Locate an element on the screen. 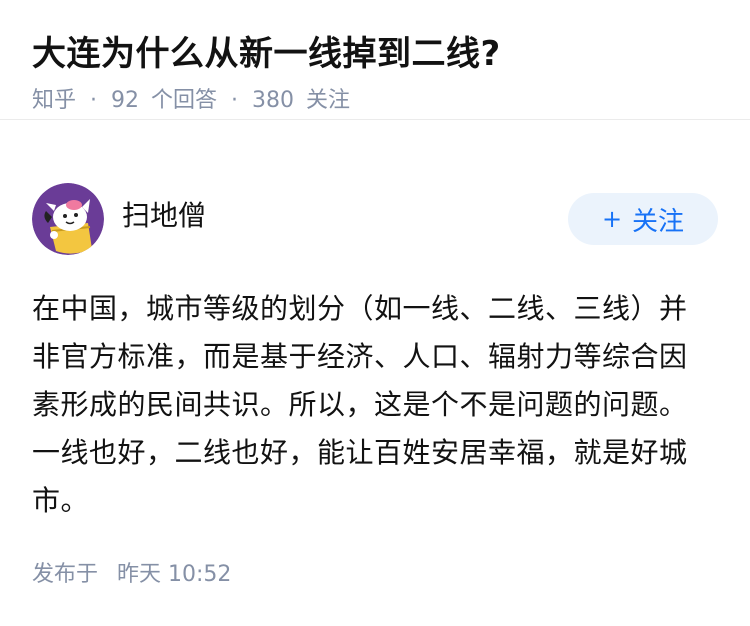 Image resolution: width=750 pixels, height=626 pixels. question-title: 大连为什么从新一线掉到二线? is located at coordinates (375, 54).